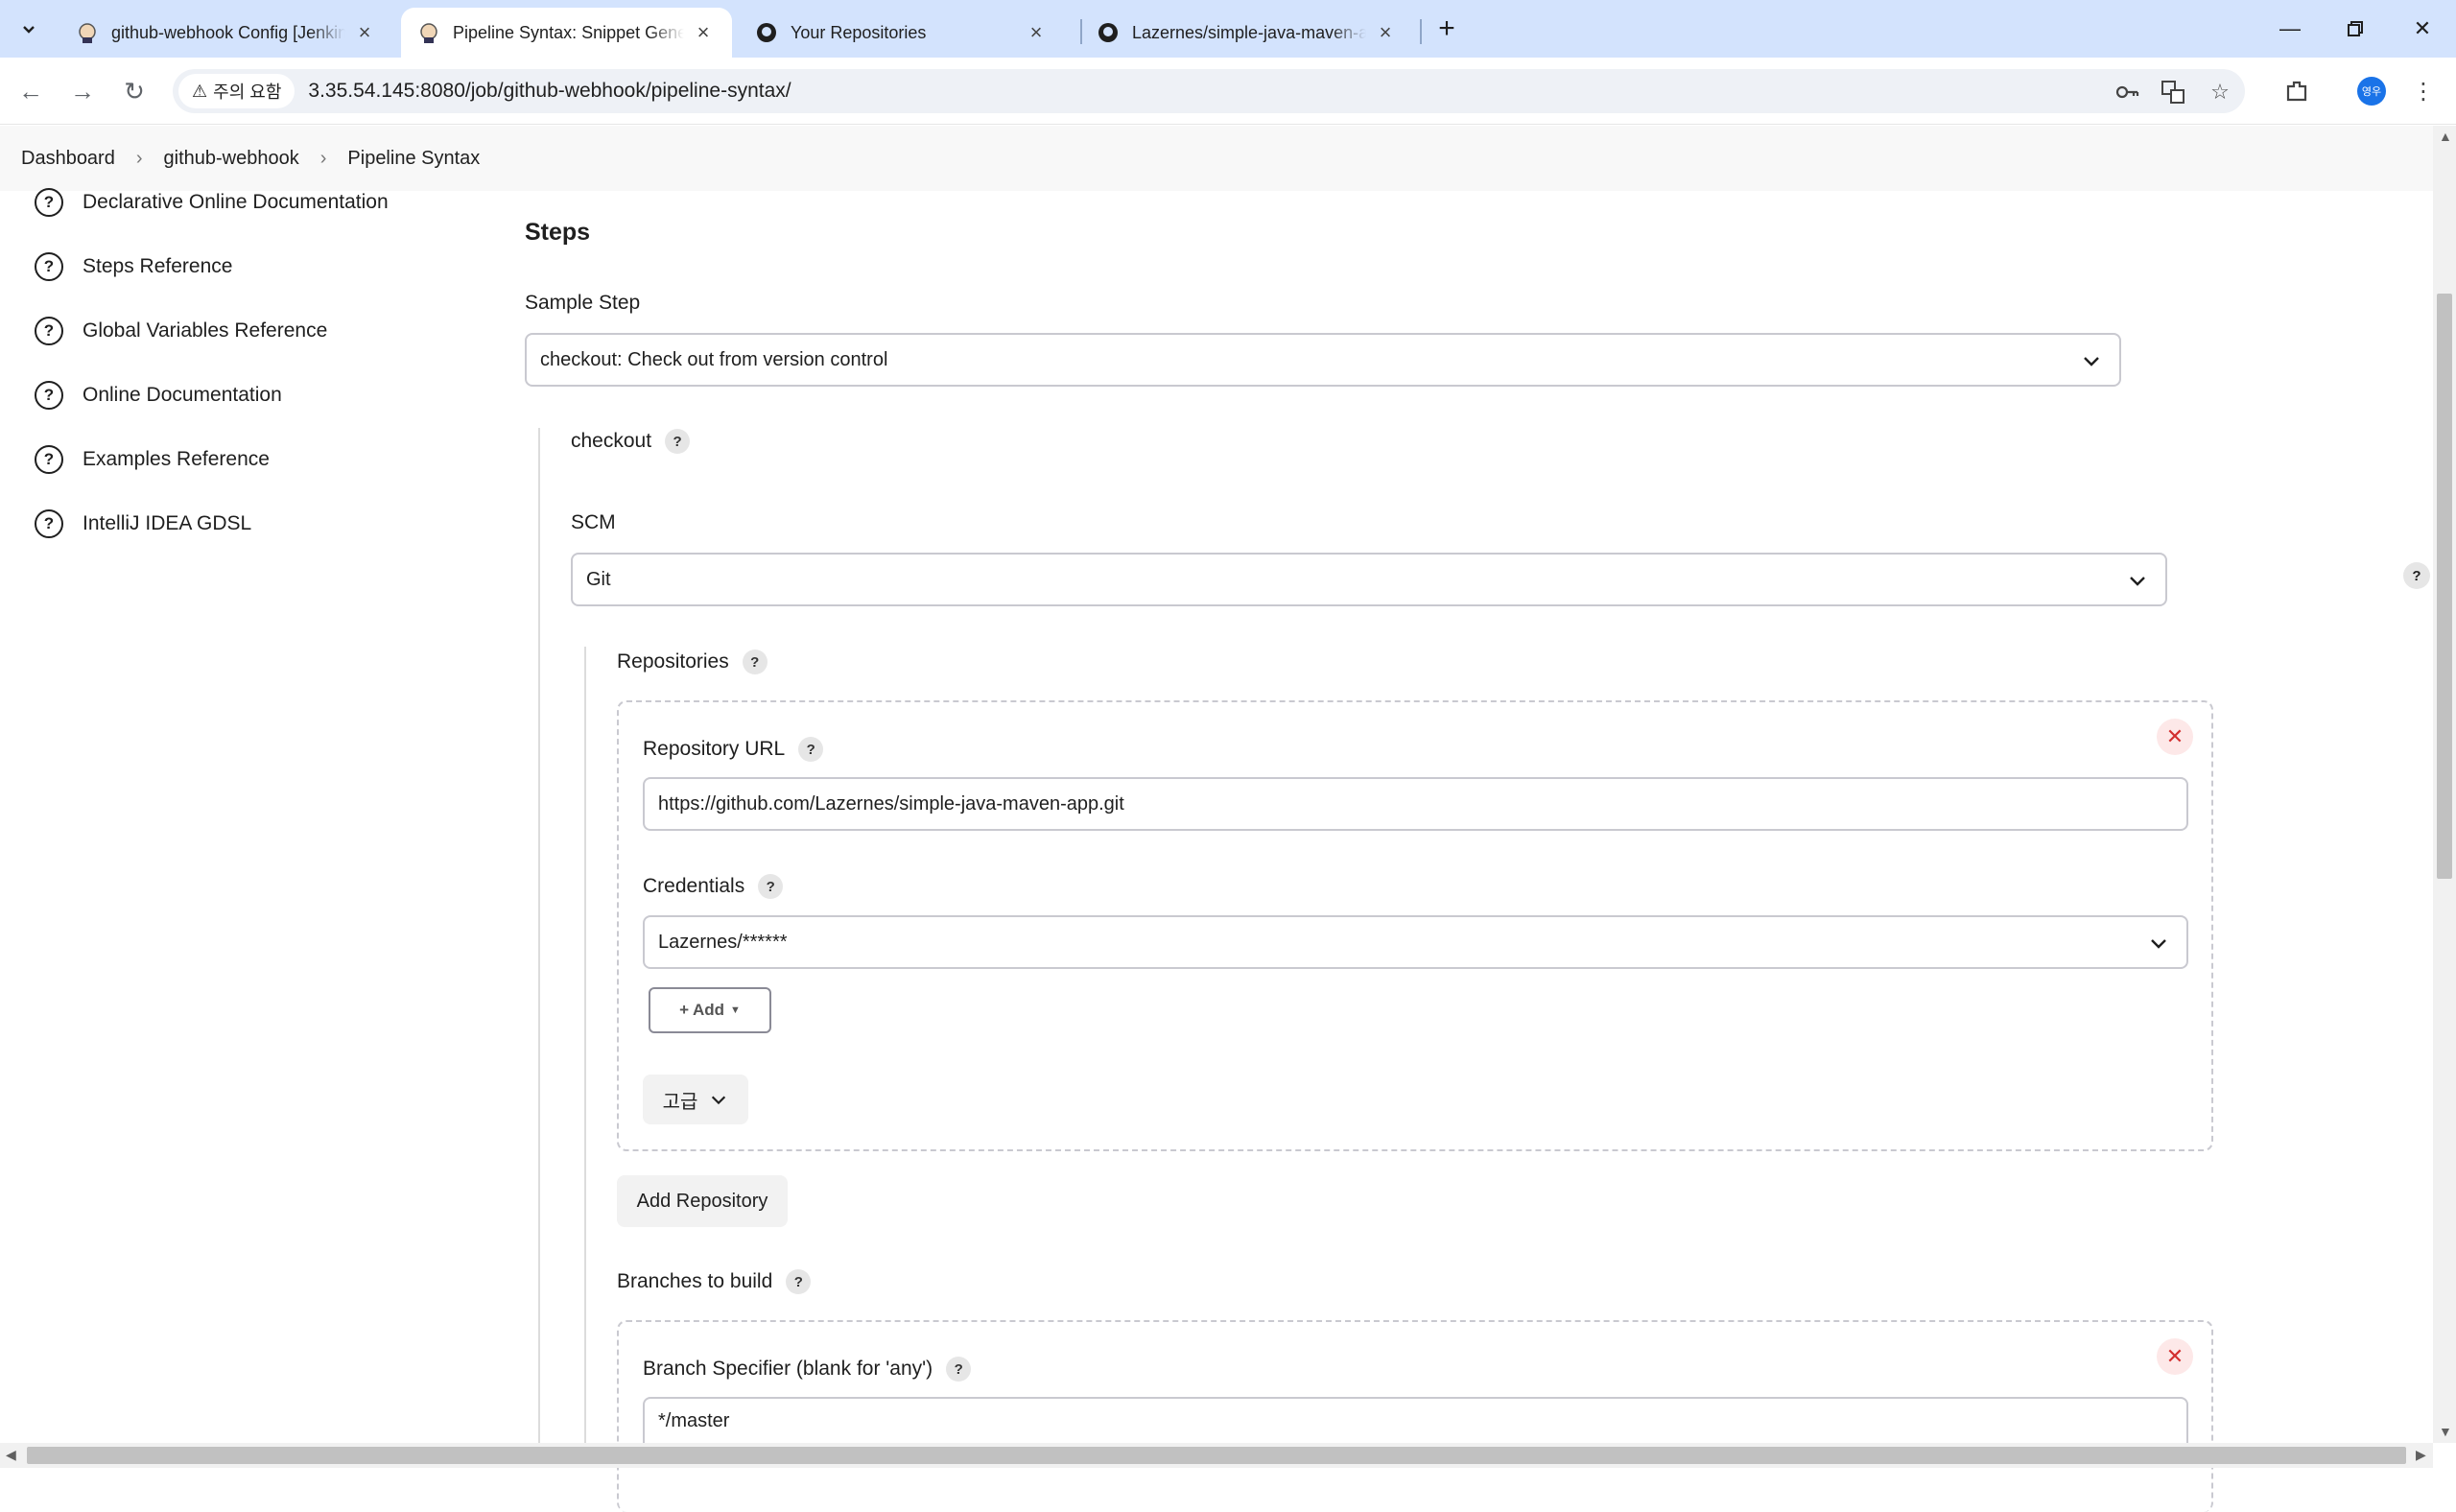 This screenshot has height=1512, width=2456. What do you see at coordinates (702, 1201) in the screenshot?
I see `add-repository-button: Add Repository` at bounding box center [702, 1201].